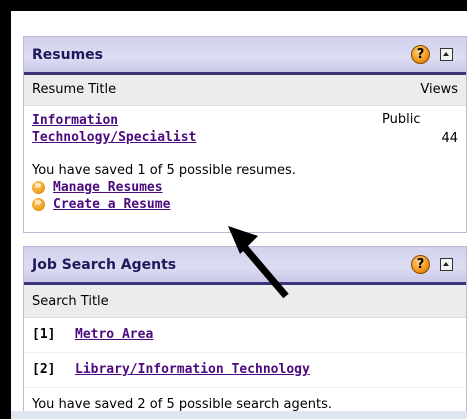 The image size is (467, 419). Describe the element at coordinates (67, 55) in the screenshot. I see `resumes-panel-title: Resumes` at that location.